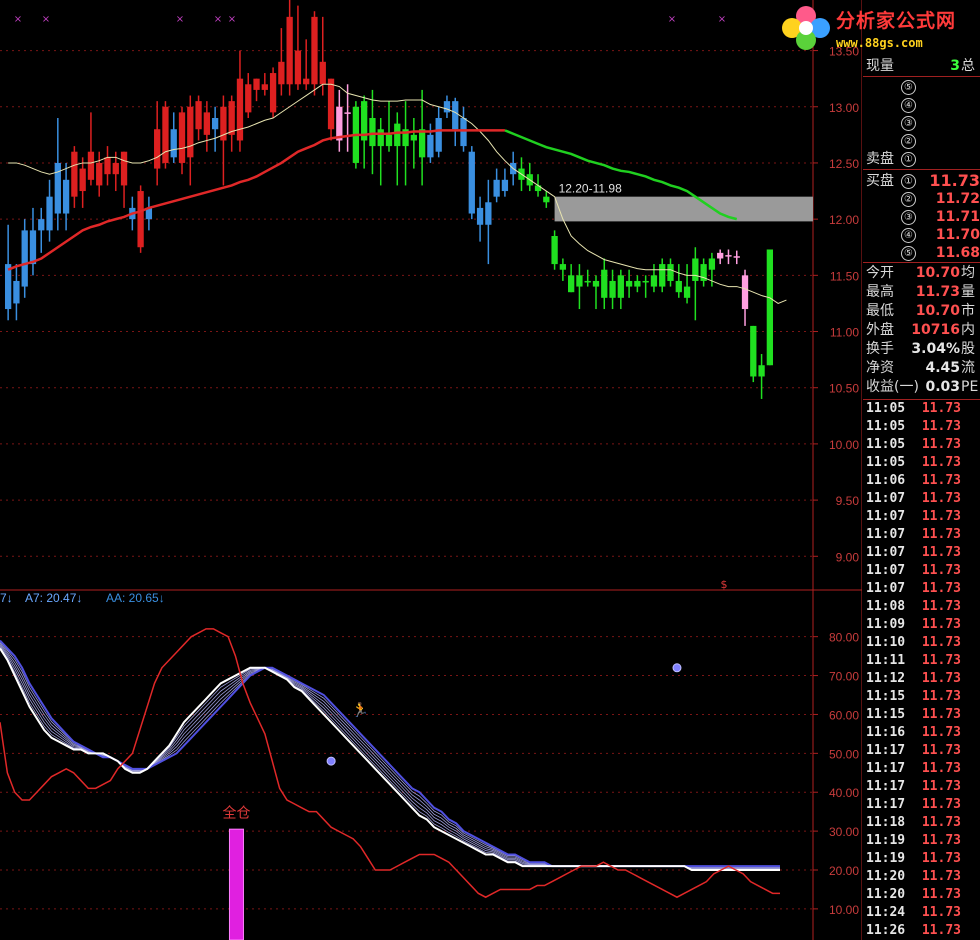  I want to click on tick-row: 11:19 11.73, so click(921, 841).